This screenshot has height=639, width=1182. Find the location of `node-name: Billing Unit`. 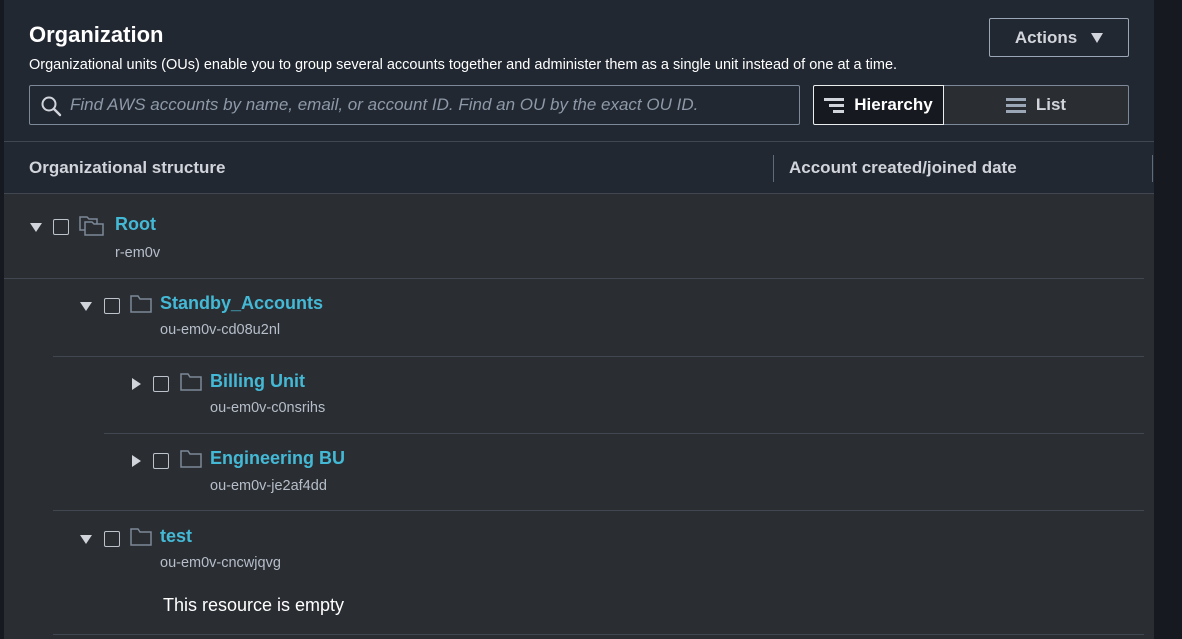

node-name: Billing Unit is located at coordinates (257, 381).